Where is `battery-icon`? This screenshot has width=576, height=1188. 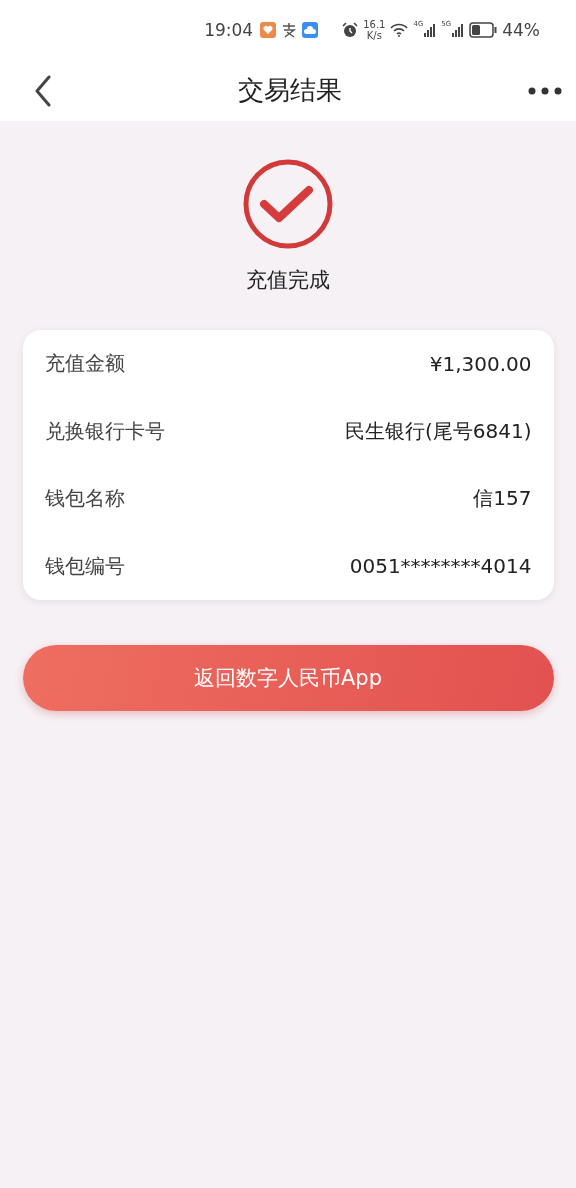 battery-icon is located at coordinates (483, 30).